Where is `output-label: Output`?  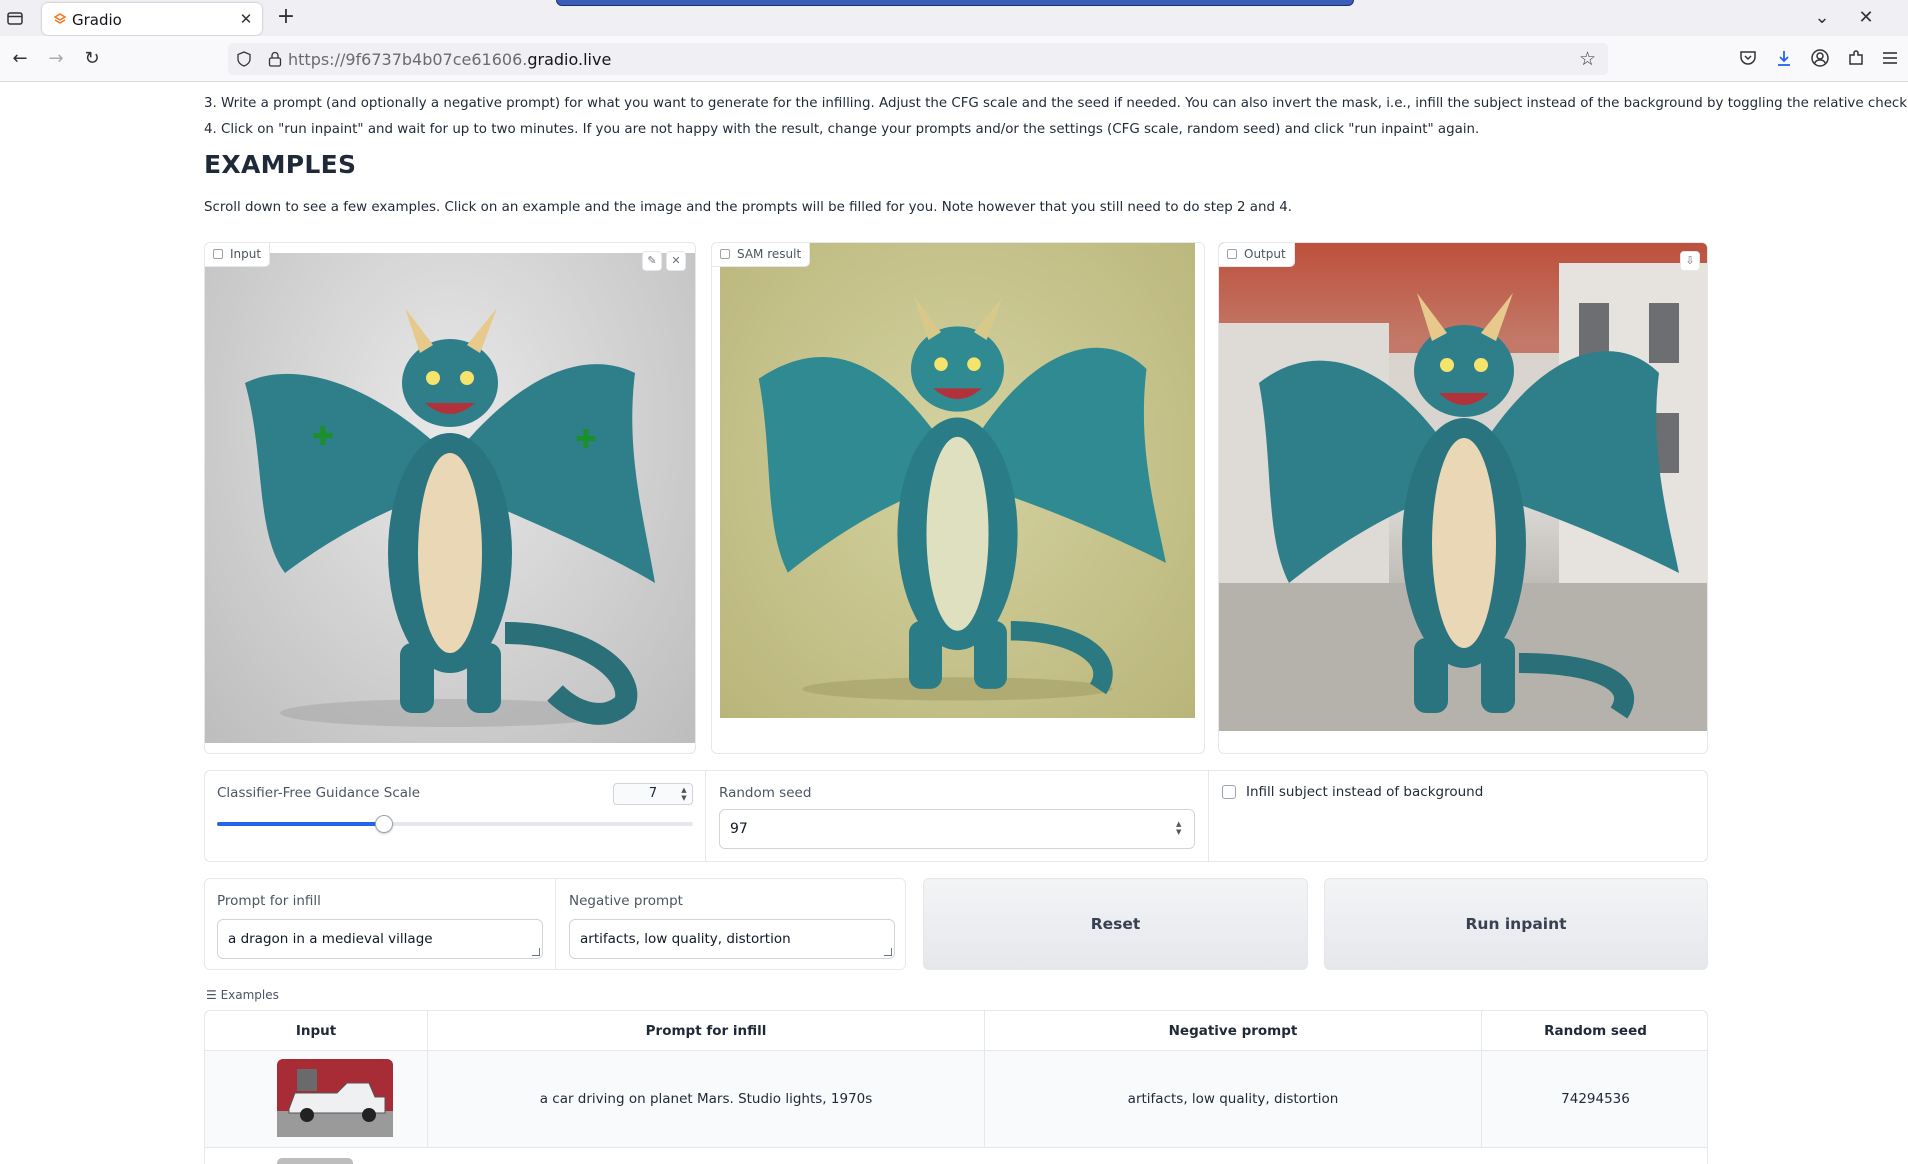 output-label: Output is located at coordinates (1257, 255).